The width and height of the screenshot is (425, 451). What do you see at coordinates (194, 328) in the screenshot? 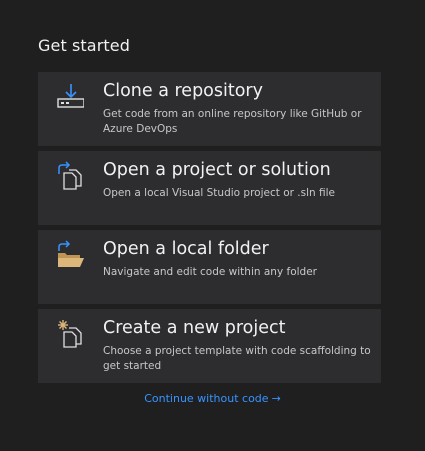
I see `create-project-heading: Create a new project` at bounding box center [194, 328].